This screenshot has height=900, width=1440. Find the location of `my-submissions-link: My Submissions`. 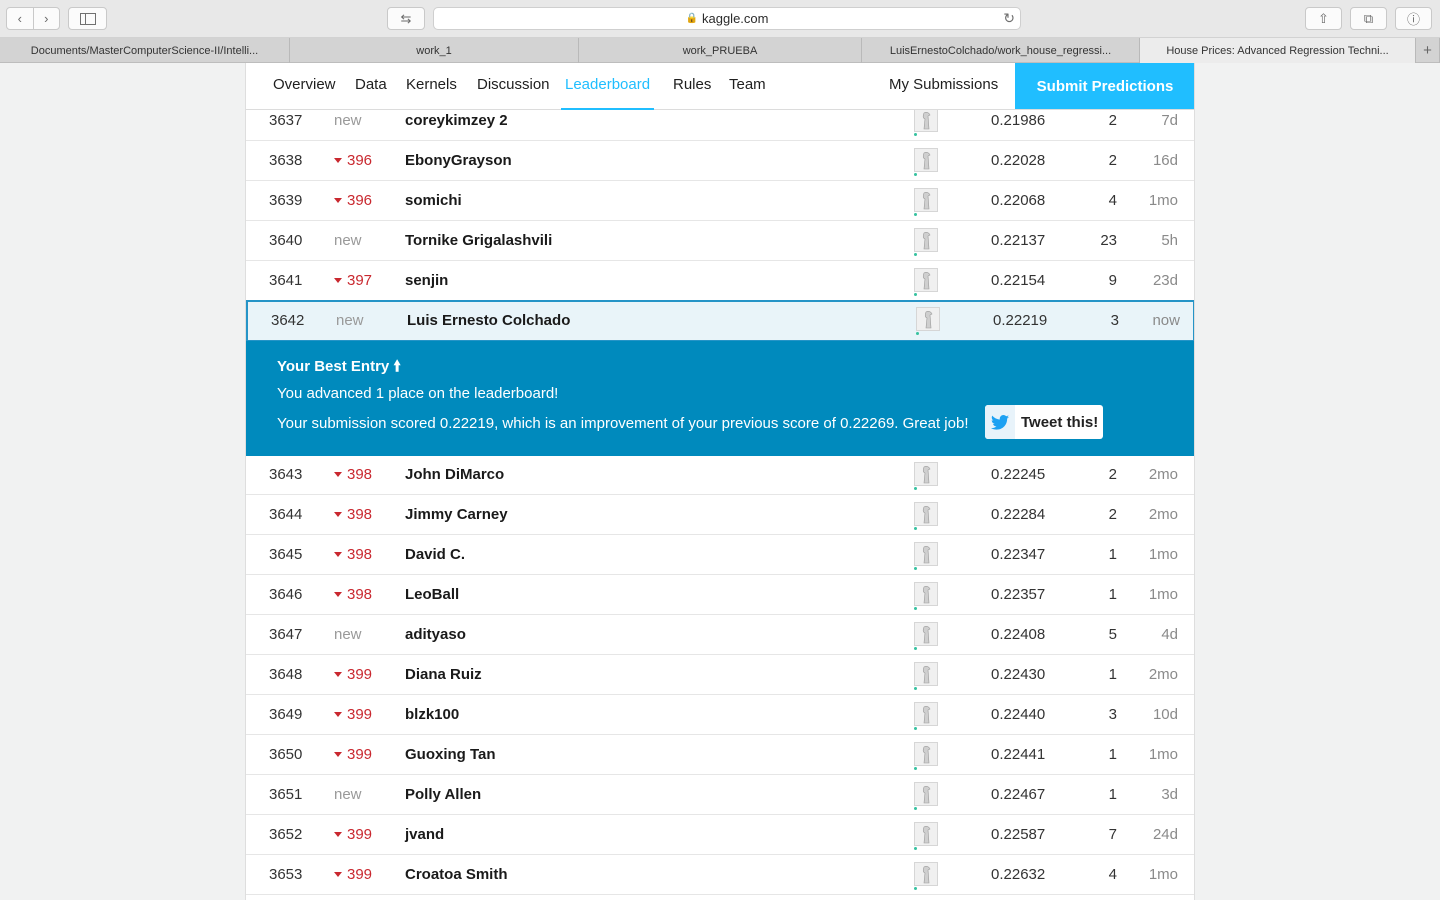

my-submissions-link: My Submissions is located at coordinates (943, 86).